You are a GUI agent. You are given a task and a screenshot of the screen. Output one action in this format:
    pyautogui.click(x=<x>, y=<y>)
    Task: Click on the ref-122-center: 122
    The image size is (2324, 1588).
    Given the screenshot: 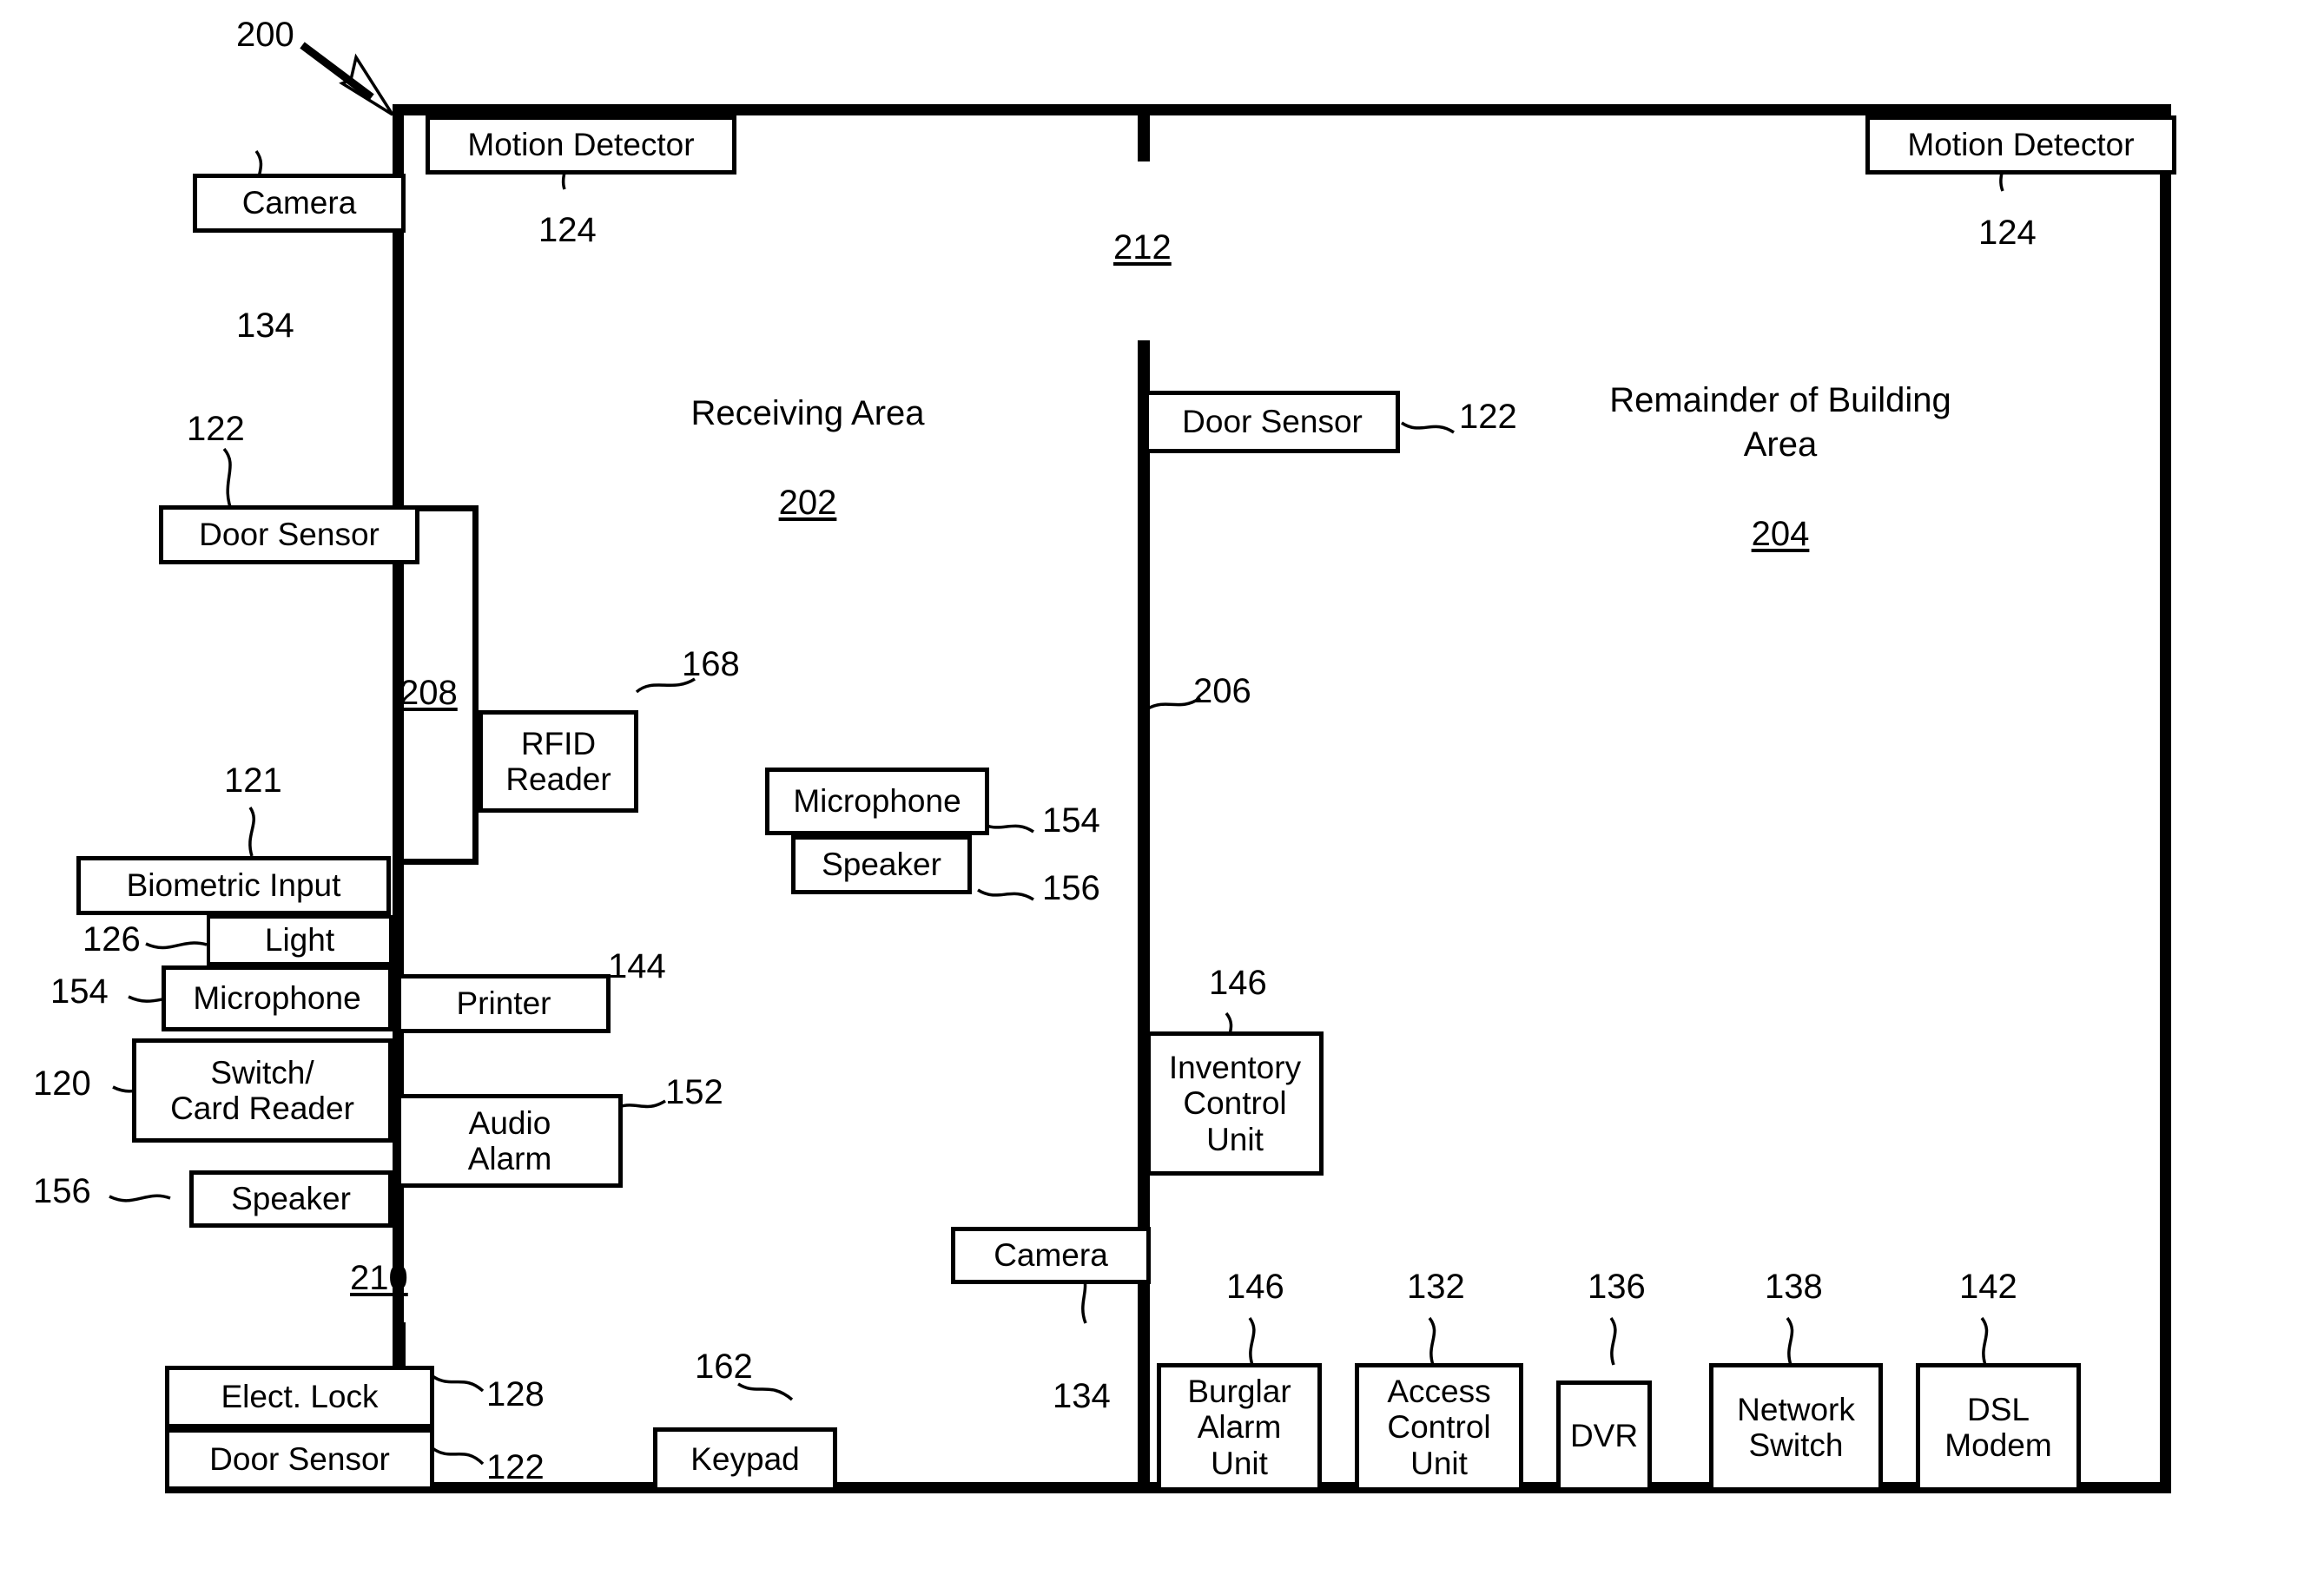 What is the action you would take?
    pyautogui.click(x=1488, y=417)
    